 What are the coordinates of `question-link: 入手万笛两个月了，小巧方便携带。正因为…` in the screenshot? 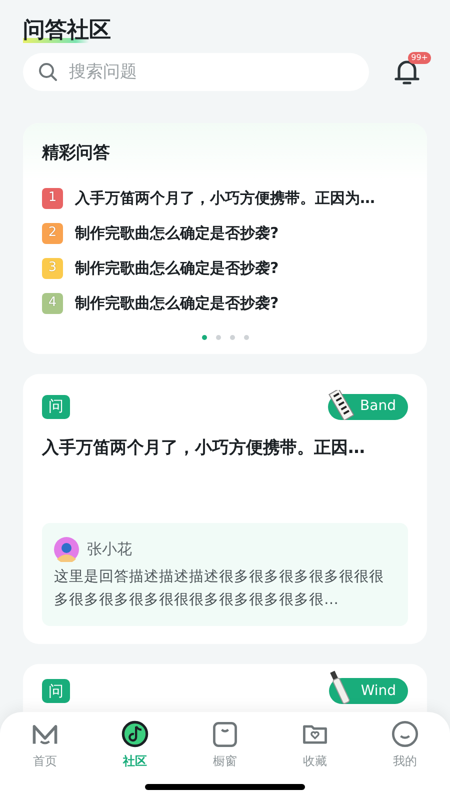 It's located at (225, 198).